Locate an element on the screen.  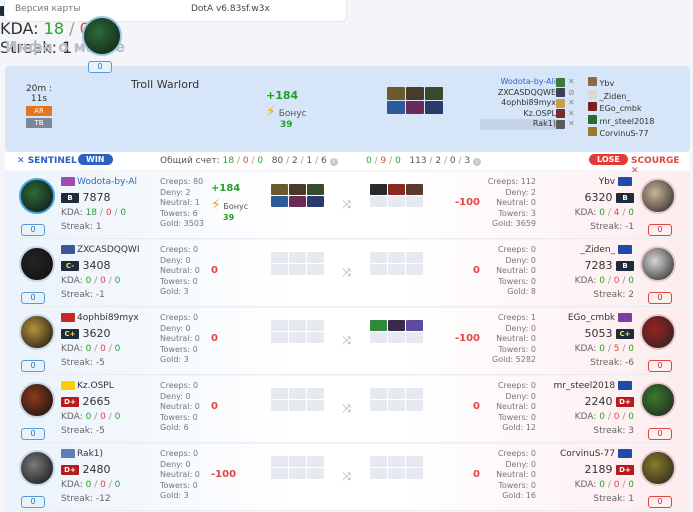
player-link: CorvinuS-77 is located at coordinates (624, 133).